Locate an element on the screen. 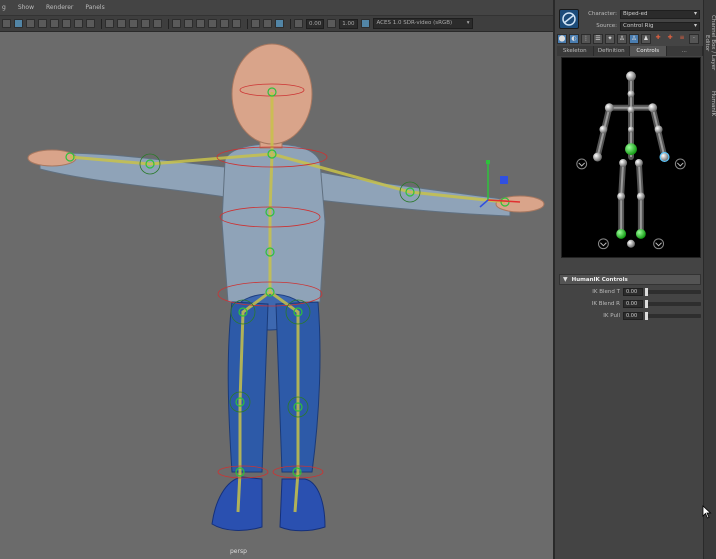 The width and height of the screenshot is (716, 559). resolution-gate-icon is located at coordinates (255, 23).